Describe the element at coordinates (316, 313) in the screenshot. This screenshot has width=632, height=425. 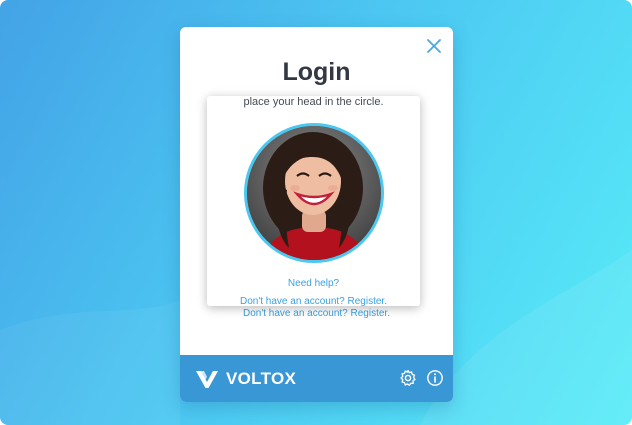
I see `register-link: Don't have an account? Register.` at that location.